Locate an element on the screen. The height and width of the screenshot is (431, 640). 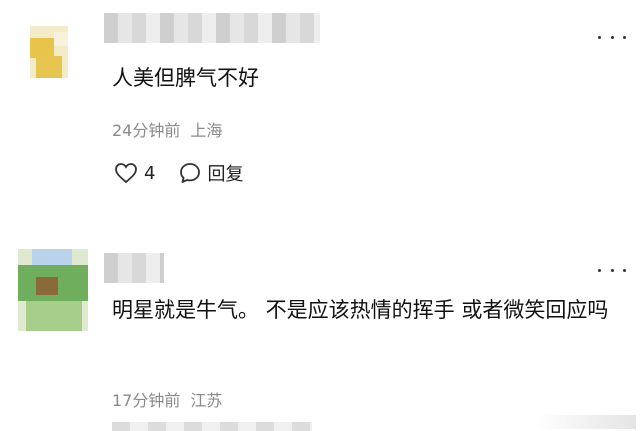
comment-meta: 17分钟前 江苏 is located at coordinates (167, 399).